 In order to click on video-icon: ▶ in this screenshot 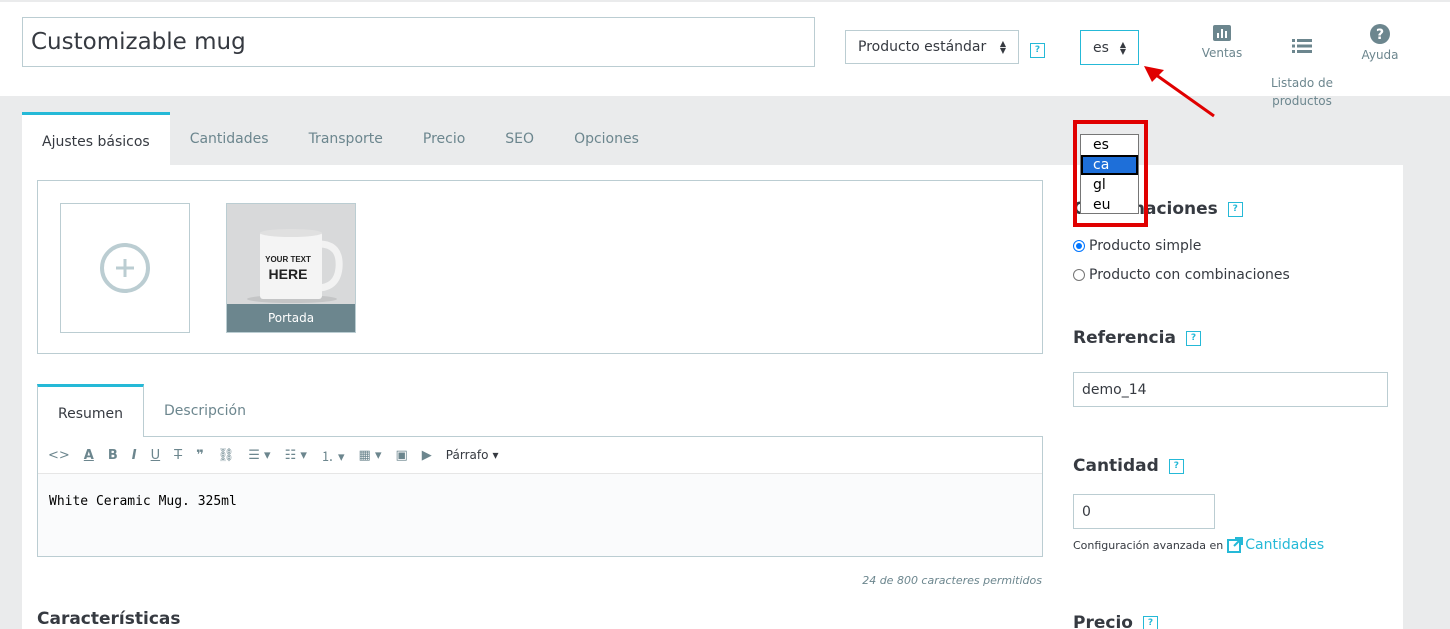, I will do `click(427, 455)`.